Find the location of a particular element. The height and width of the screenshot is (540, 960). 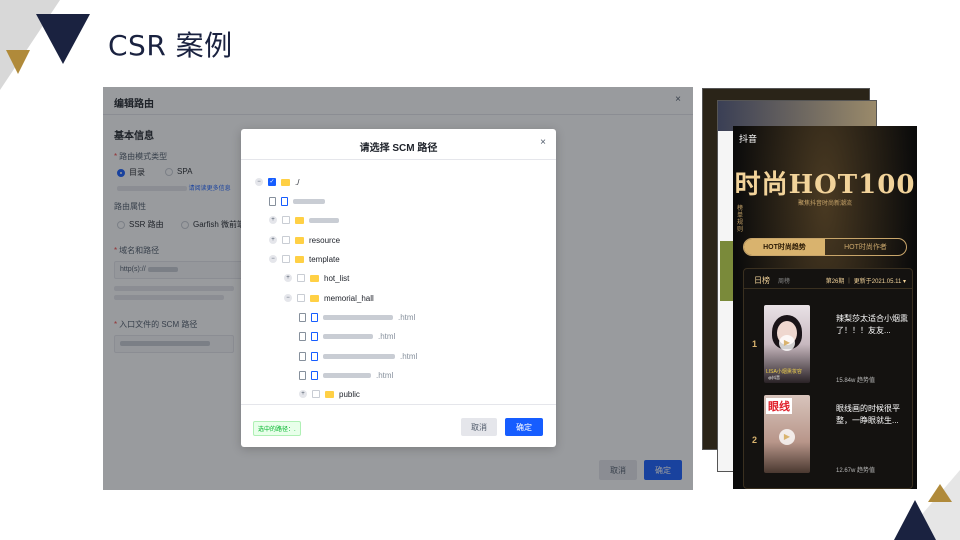

modal-close-icon: × is located at coordinates (543, 142).